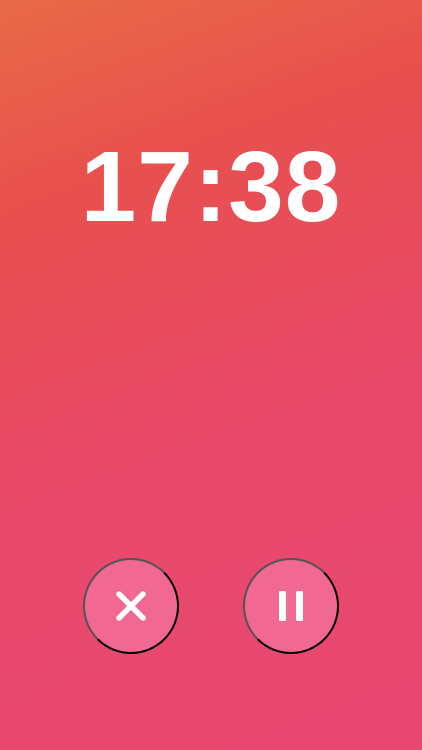  I want to click on pause-button, so click(291, 606).